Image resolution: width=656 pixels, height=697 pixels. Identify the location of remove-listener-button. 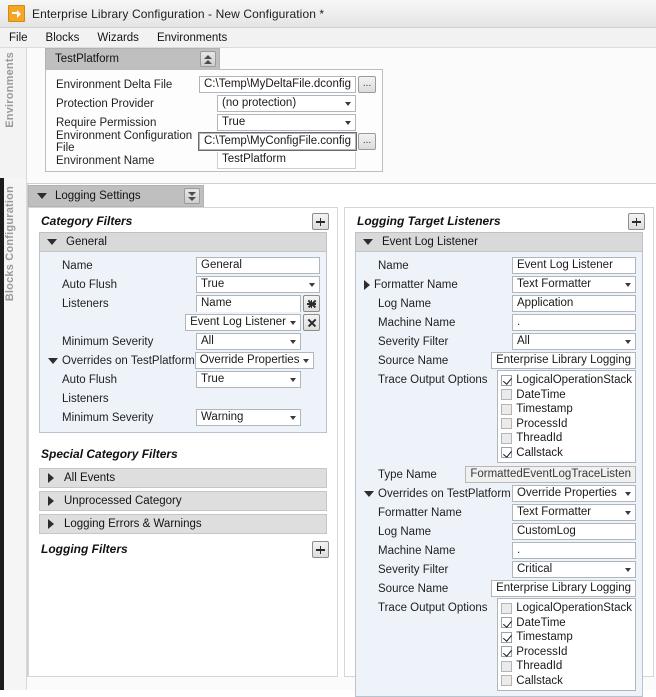
(311, 322).